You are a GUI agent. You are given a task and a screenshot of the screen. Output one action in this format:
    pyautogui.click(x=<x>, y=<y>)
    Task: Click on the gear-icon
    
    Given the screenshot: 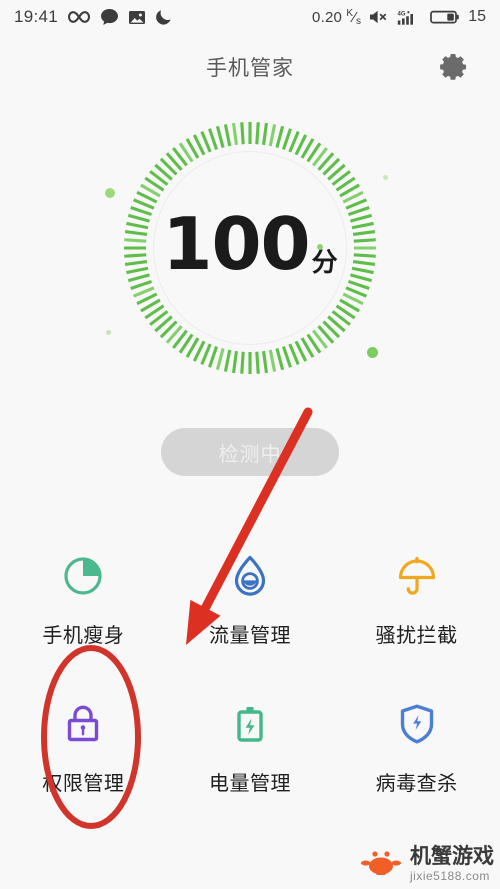 What is the action you would take?
    pyautogui.click(x=455, y=67)
    